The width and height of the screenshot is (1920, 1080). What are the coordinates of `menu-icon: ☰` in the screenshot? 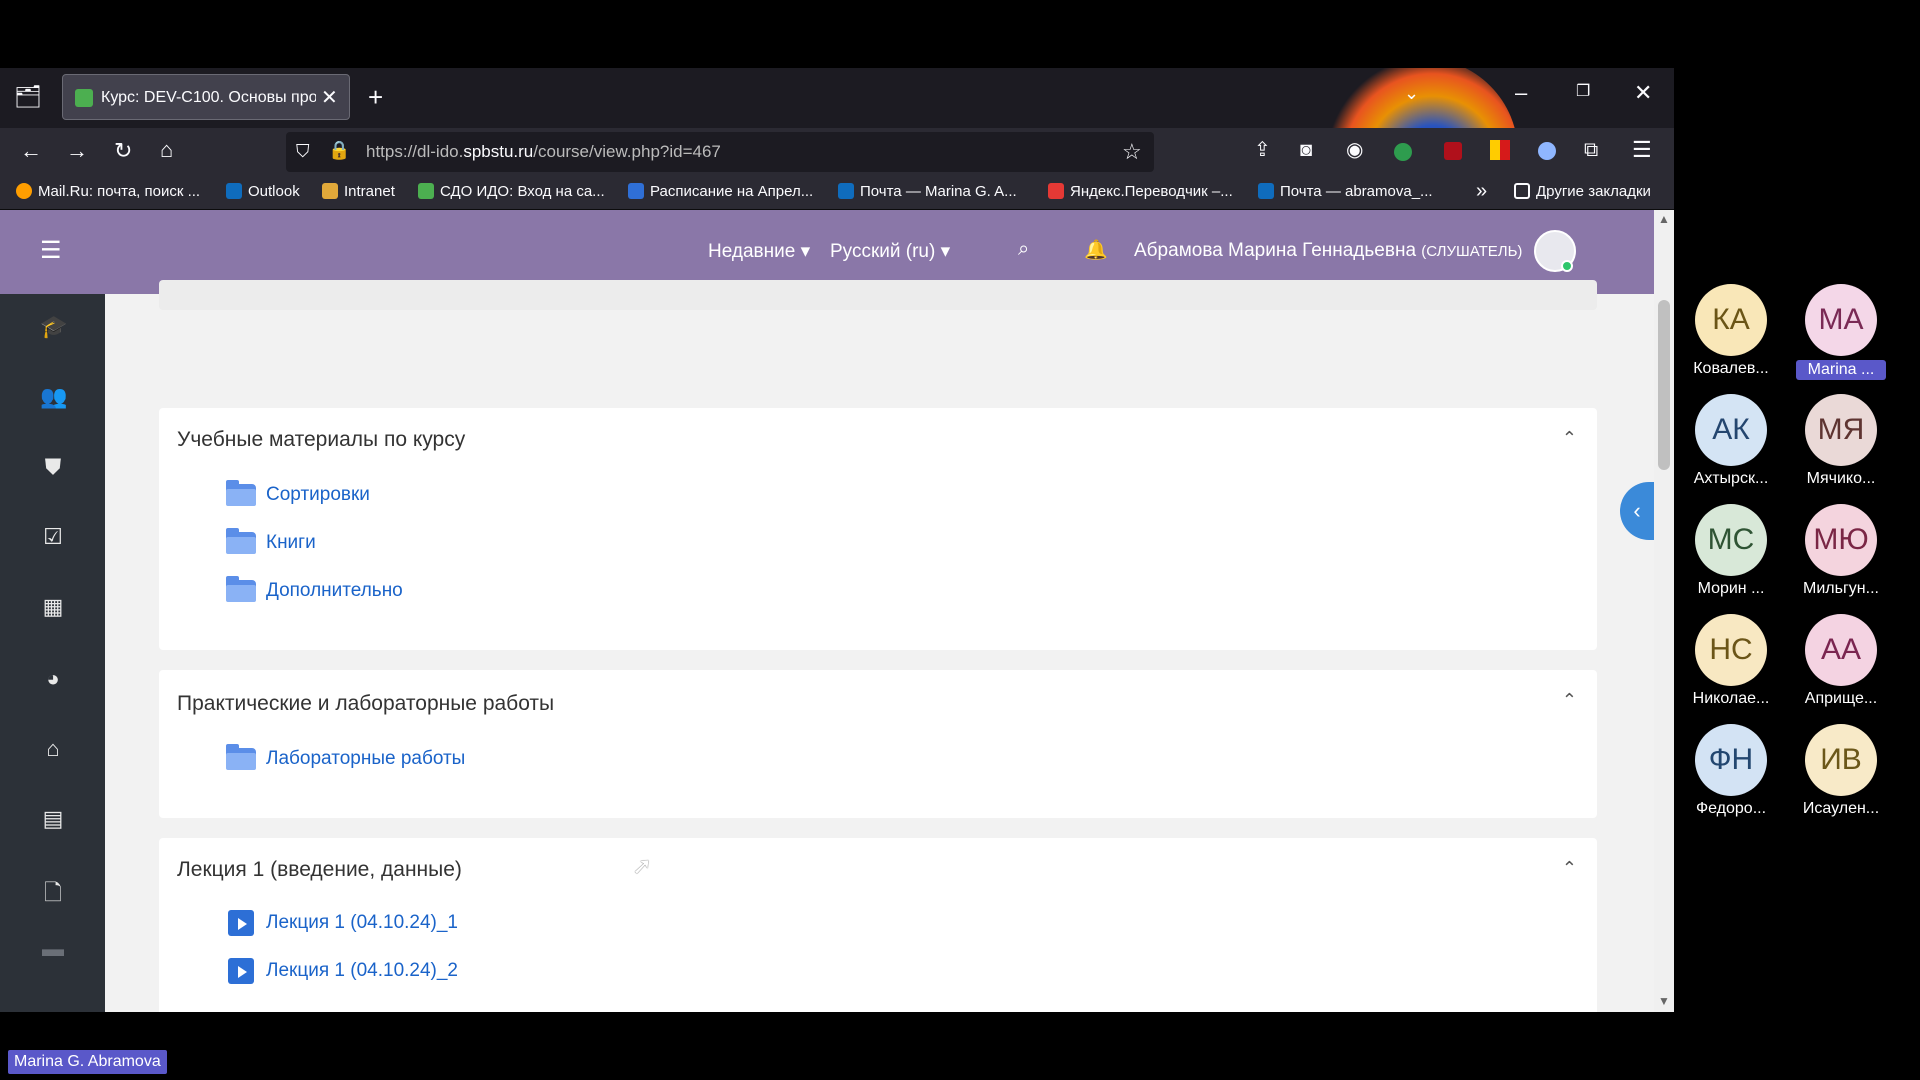 It's located at (1642, 150).